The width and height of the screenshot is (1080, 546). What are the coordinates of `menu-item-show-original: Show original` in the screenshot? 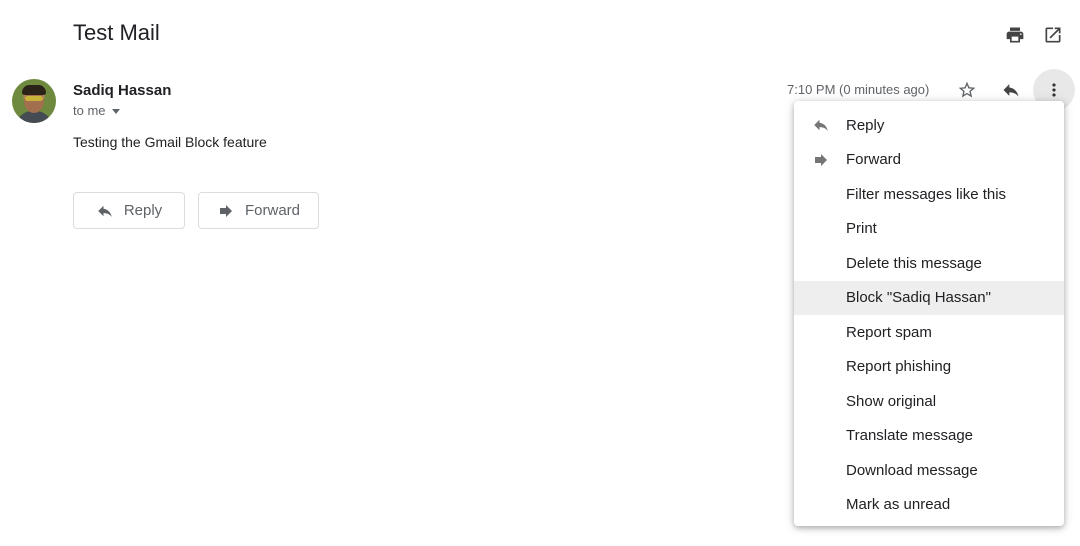 It's located at (929, 401).